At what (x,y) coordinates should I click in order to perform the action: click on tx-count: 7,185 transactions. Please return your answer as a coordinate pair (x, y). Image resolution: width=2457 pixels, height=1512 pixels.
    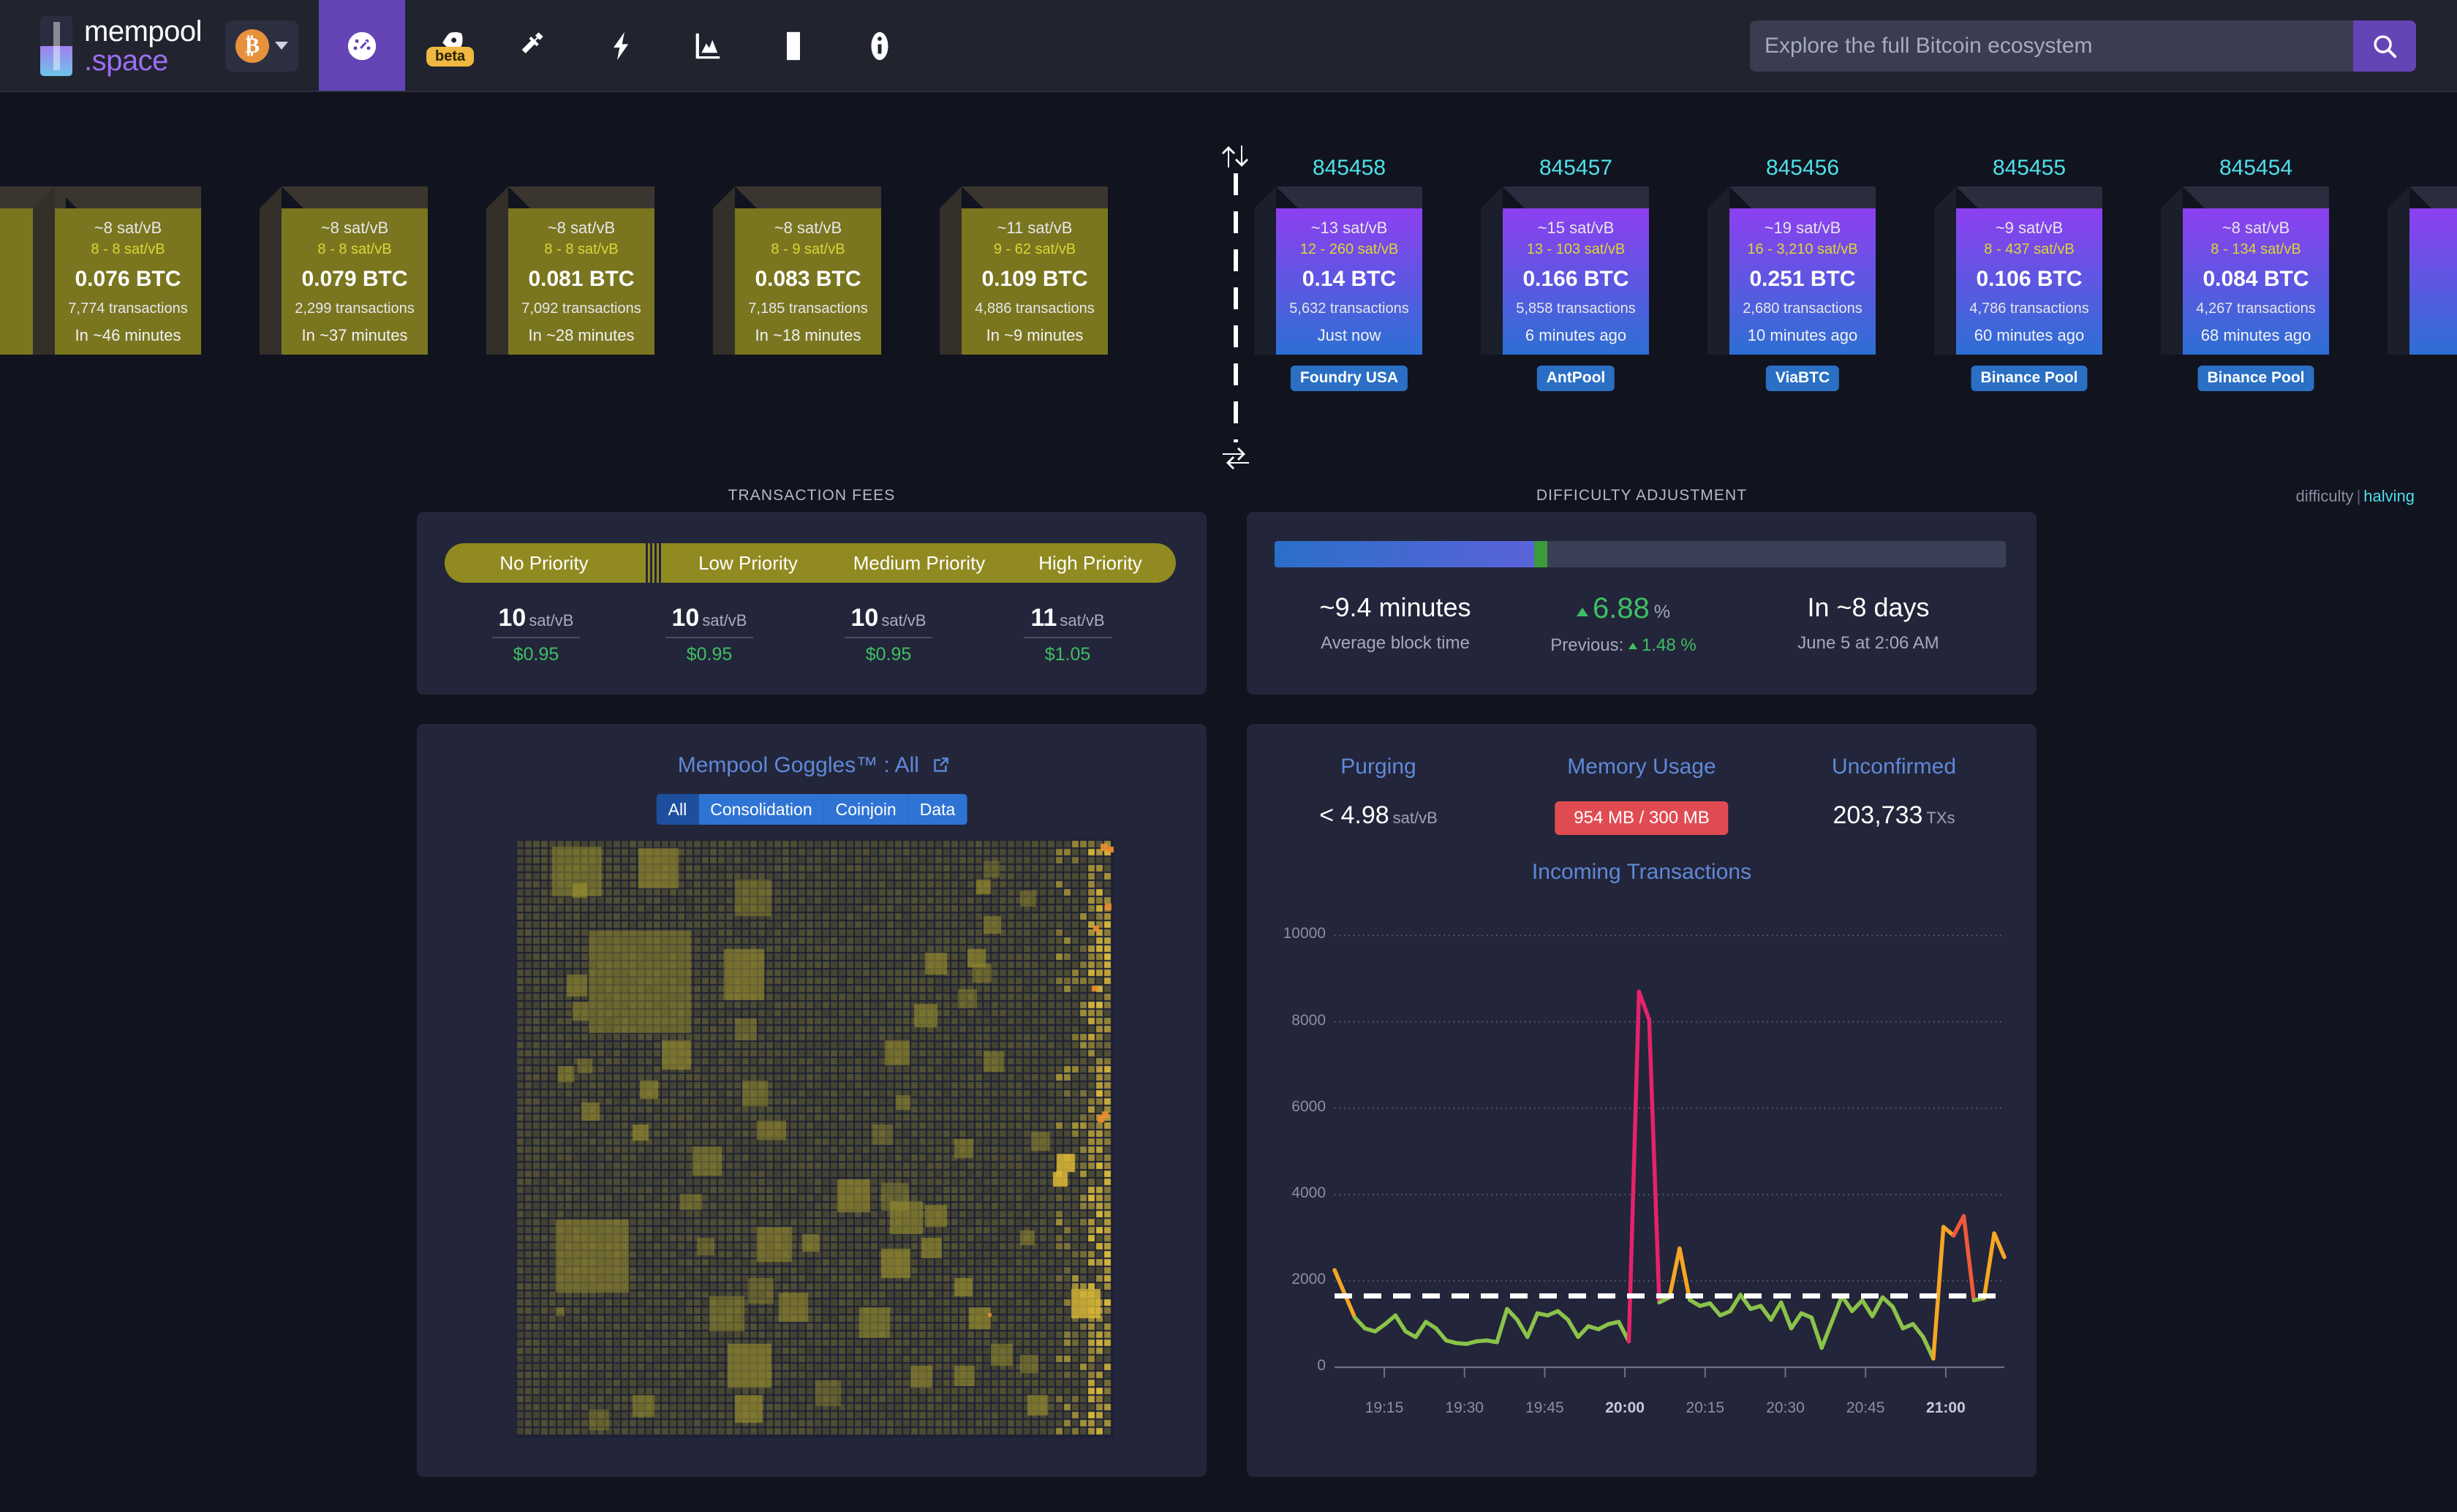
    Looking at the image, I should click on (808, 308).